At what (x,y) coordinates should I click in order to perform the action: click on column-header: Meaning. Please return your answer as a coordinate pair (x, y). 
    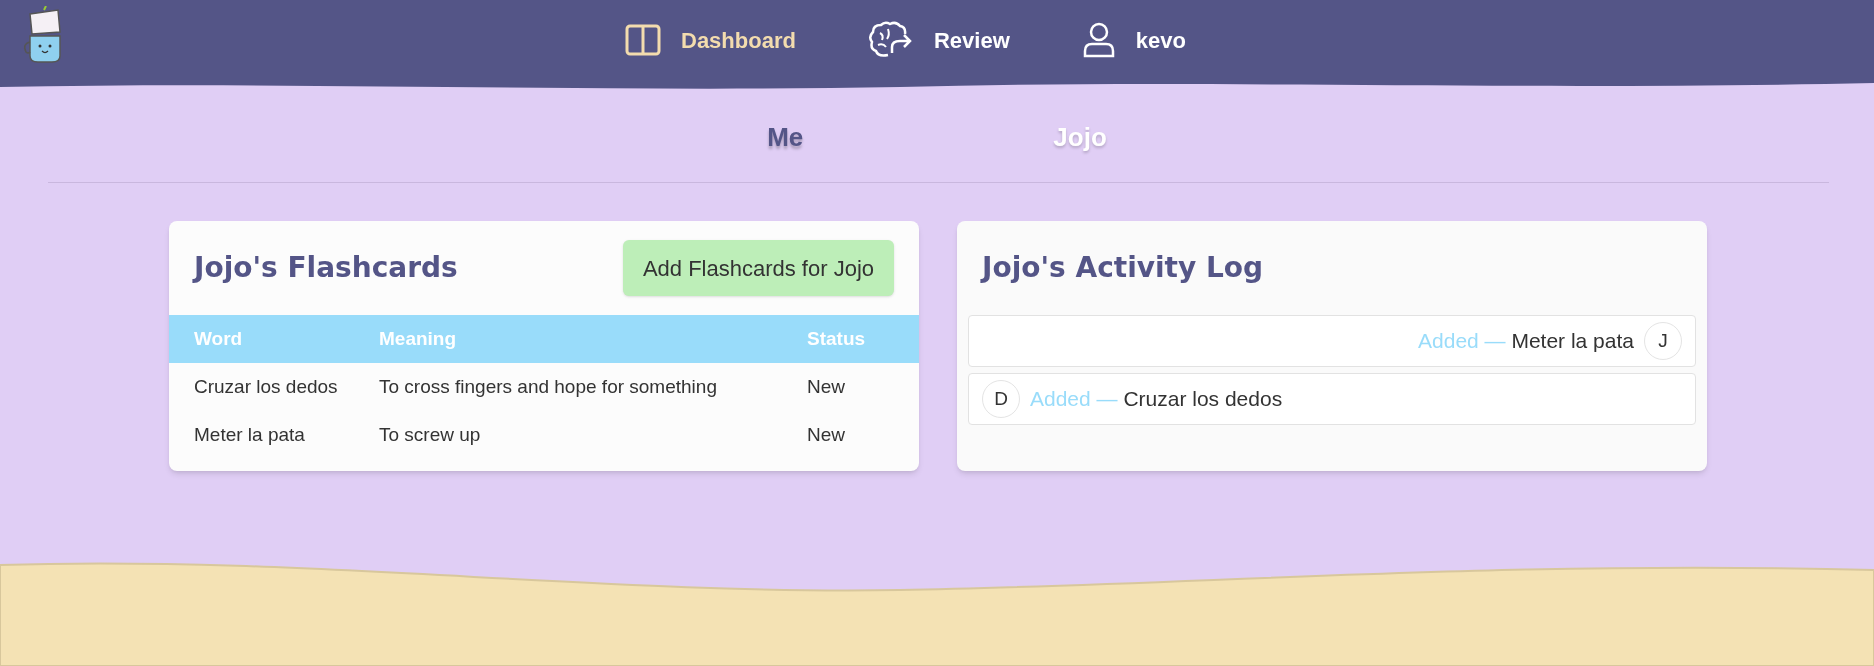
    Looking at the image, I should click on (593, 339).